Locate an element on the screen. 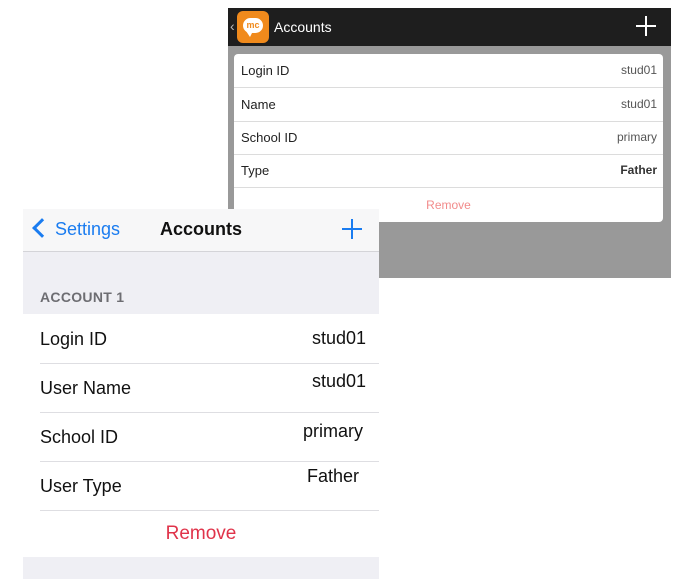 The height and width of the screenshot is (583, 677). app-logo-icon: mc is located at coordinates (253, 27).